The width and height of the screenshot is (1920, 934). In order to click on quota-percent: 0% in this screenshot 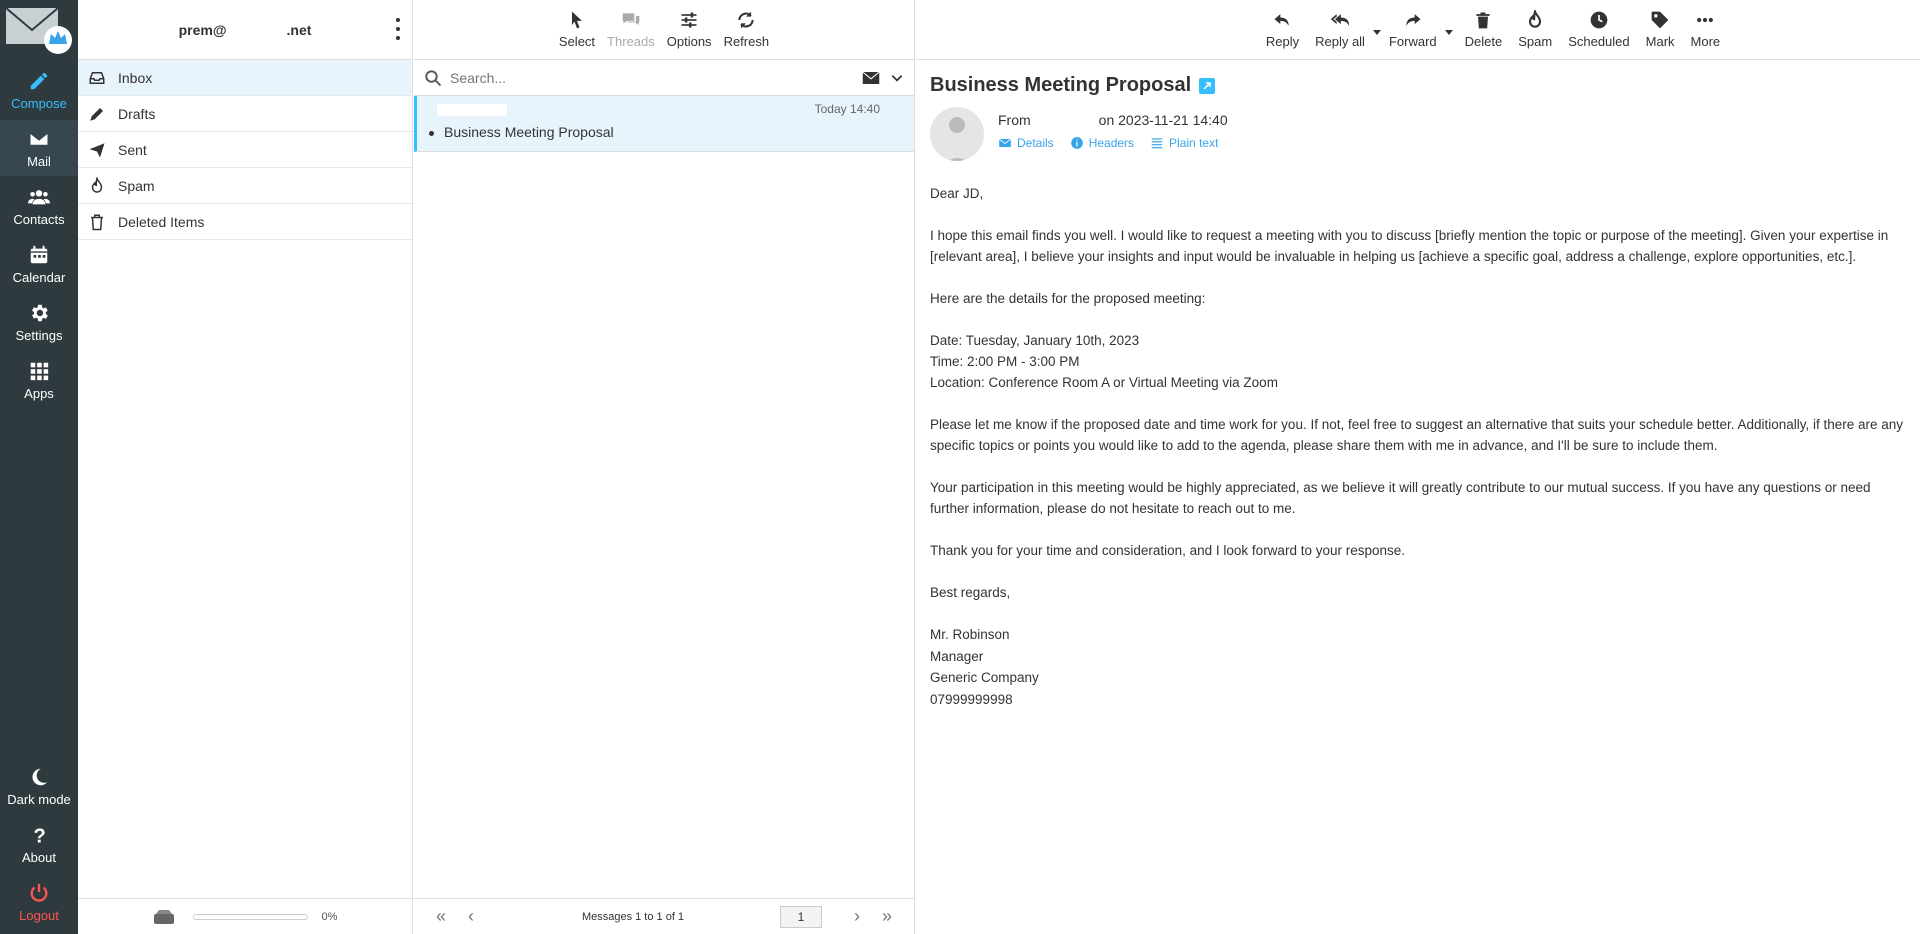, I will do `click(329, 916)`.